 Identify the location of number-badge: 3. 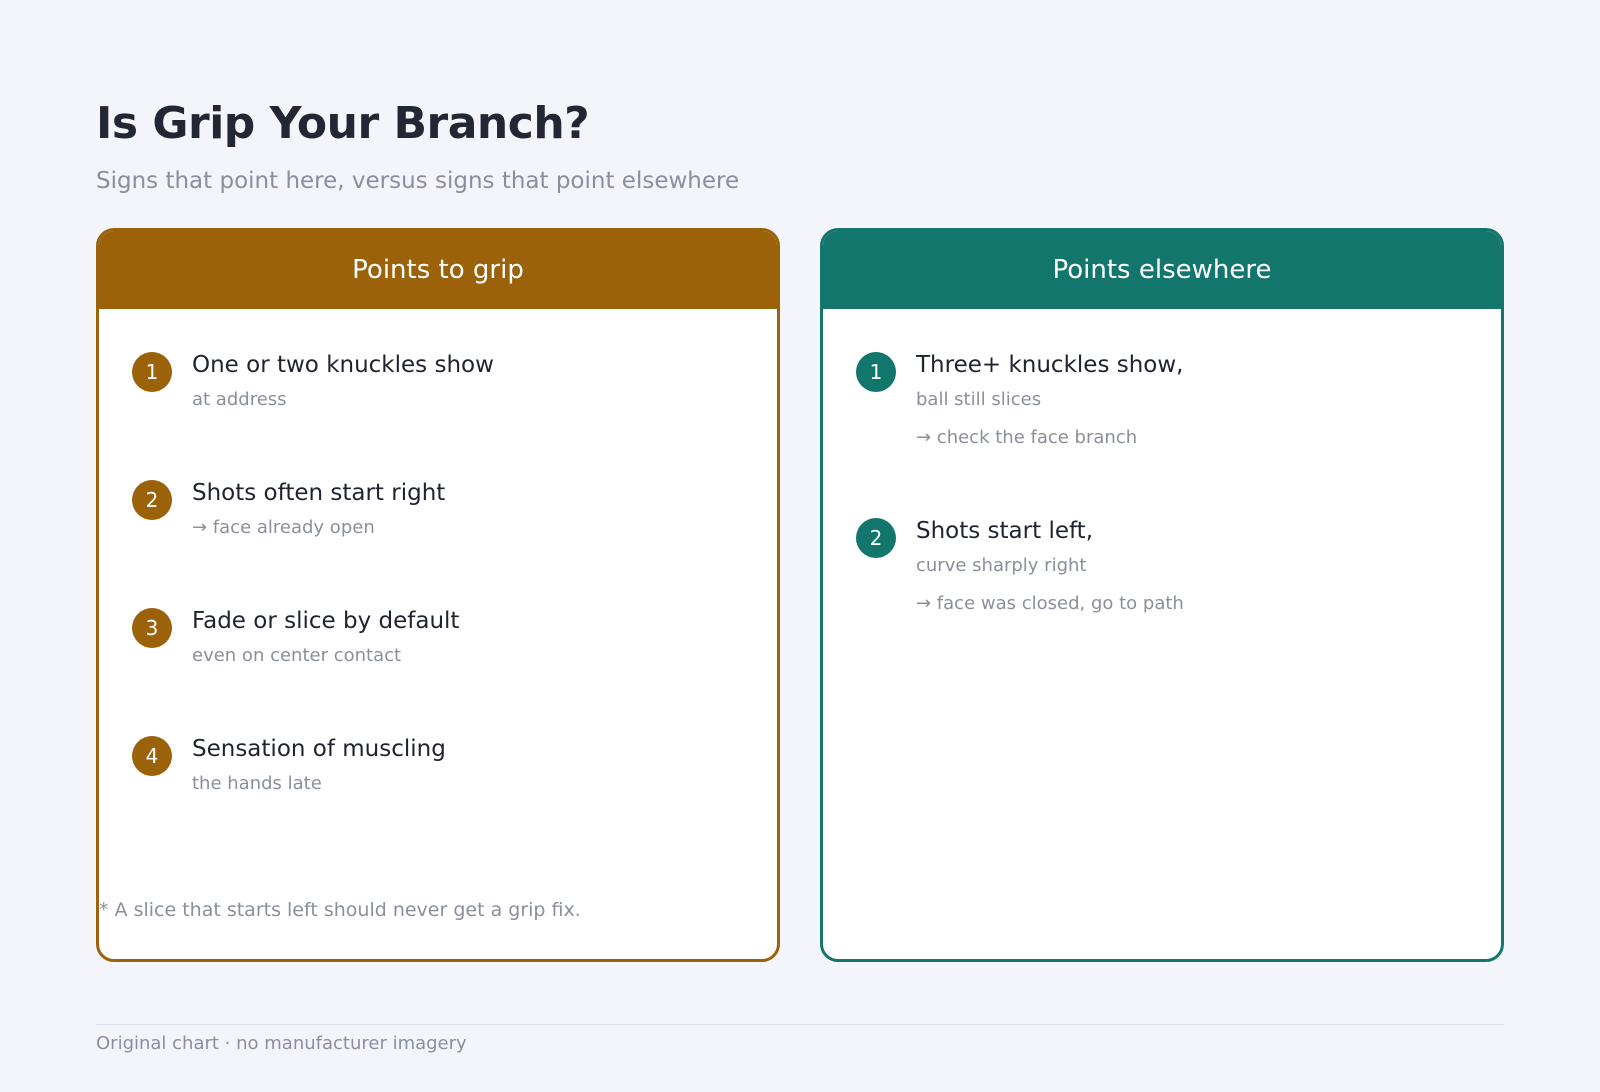
(152, 628).